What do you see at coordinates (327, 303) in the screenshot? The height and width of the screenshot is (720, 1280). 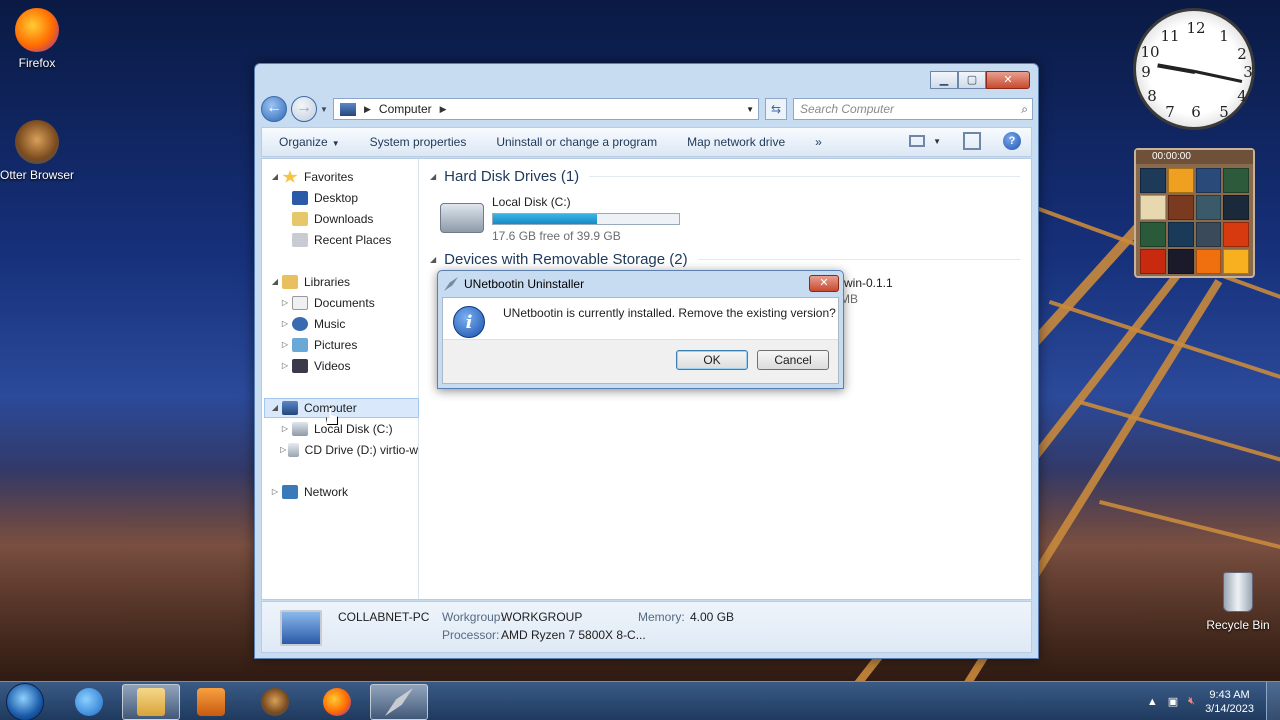 I see `nav-documents: ▷ Documents` at bounding box center [327, 303].